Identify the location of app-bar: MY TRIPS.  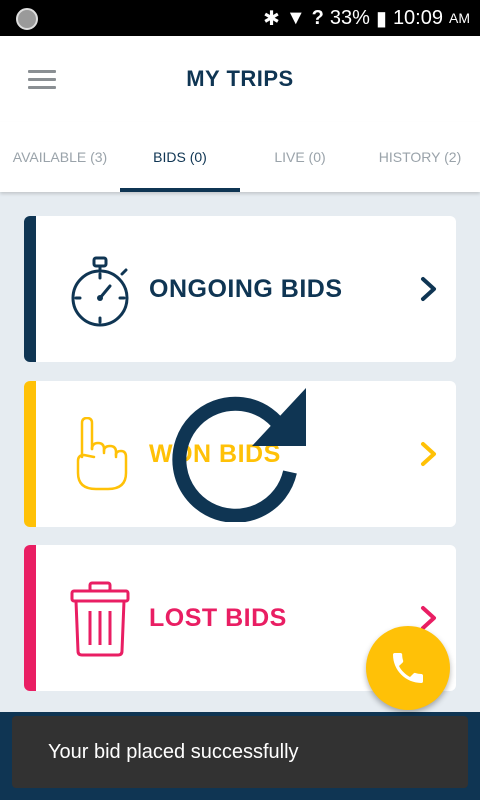
(240, 79).